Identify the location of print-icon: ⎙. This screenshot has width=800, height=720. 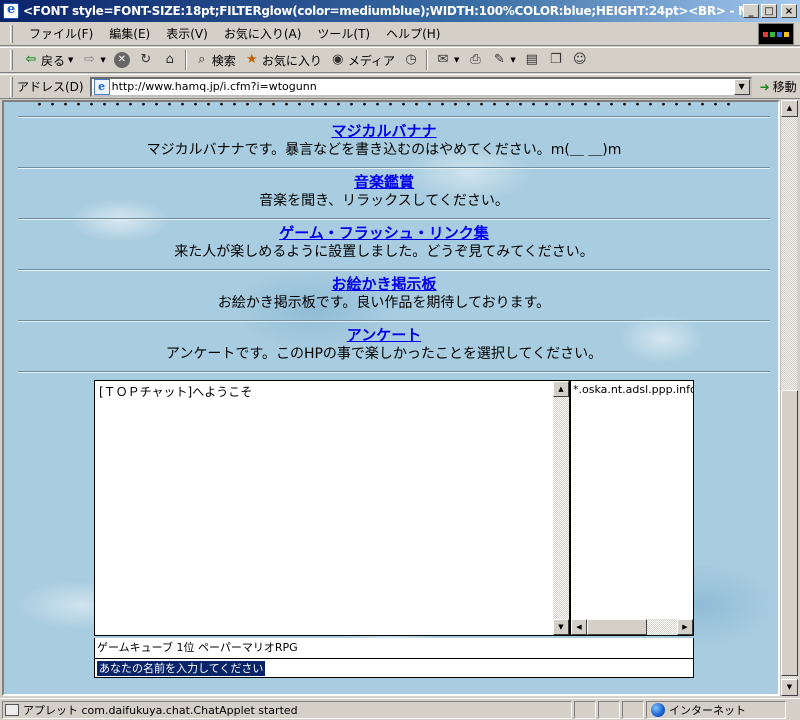
(475, 59).